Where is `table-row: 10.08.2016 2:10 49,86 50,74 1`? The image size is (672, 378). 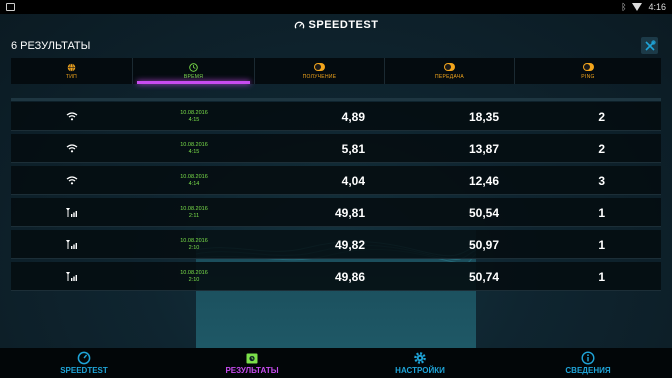 table-row: 10.08.2016 2:10 49,86 50,74 1 is located at coordinates (336, 276).